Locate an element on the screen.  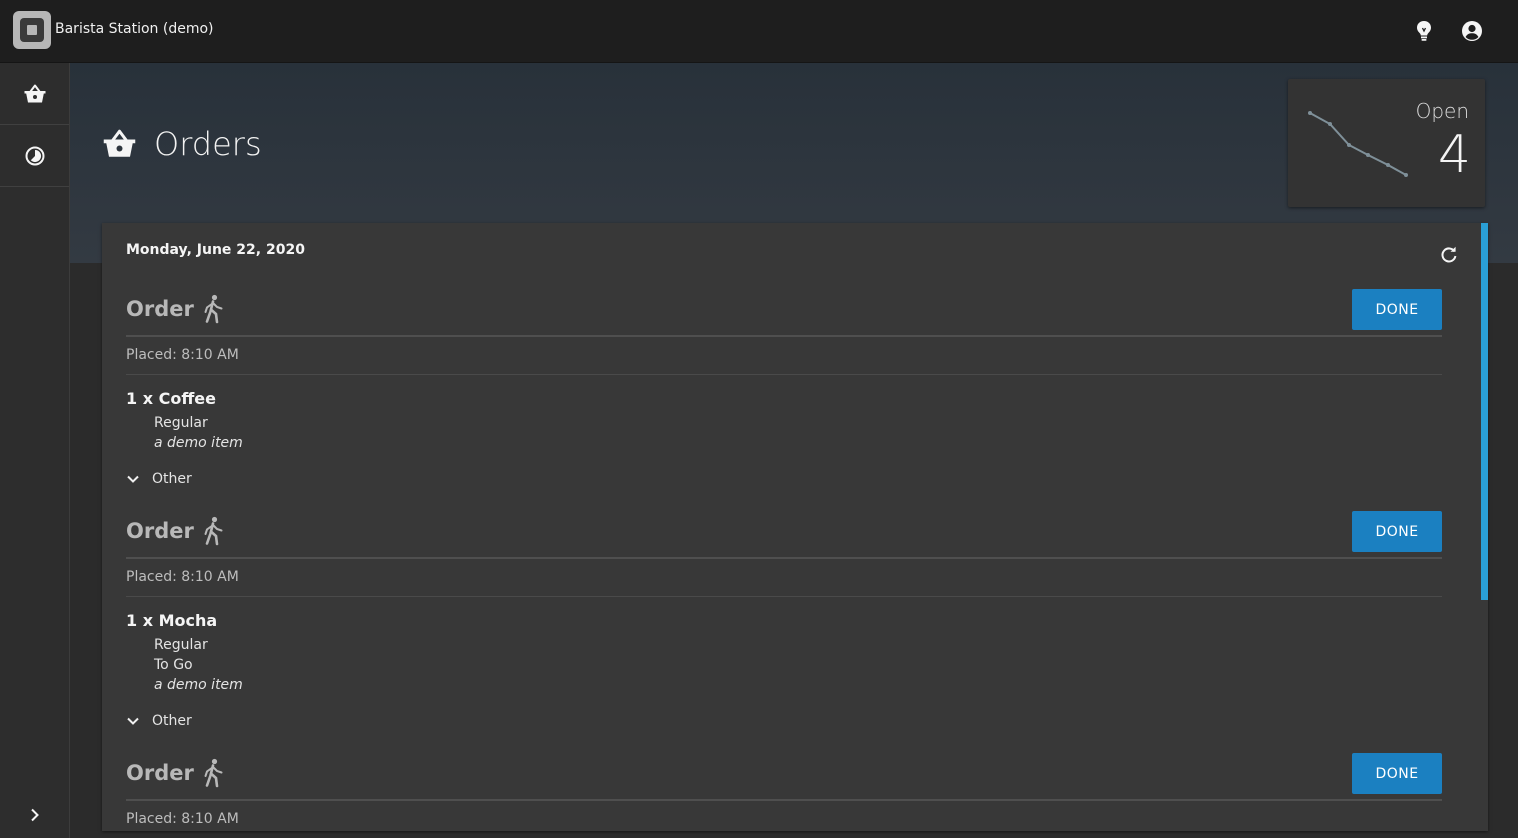
sidebar-expand-button is located at coordinates (34, 815).